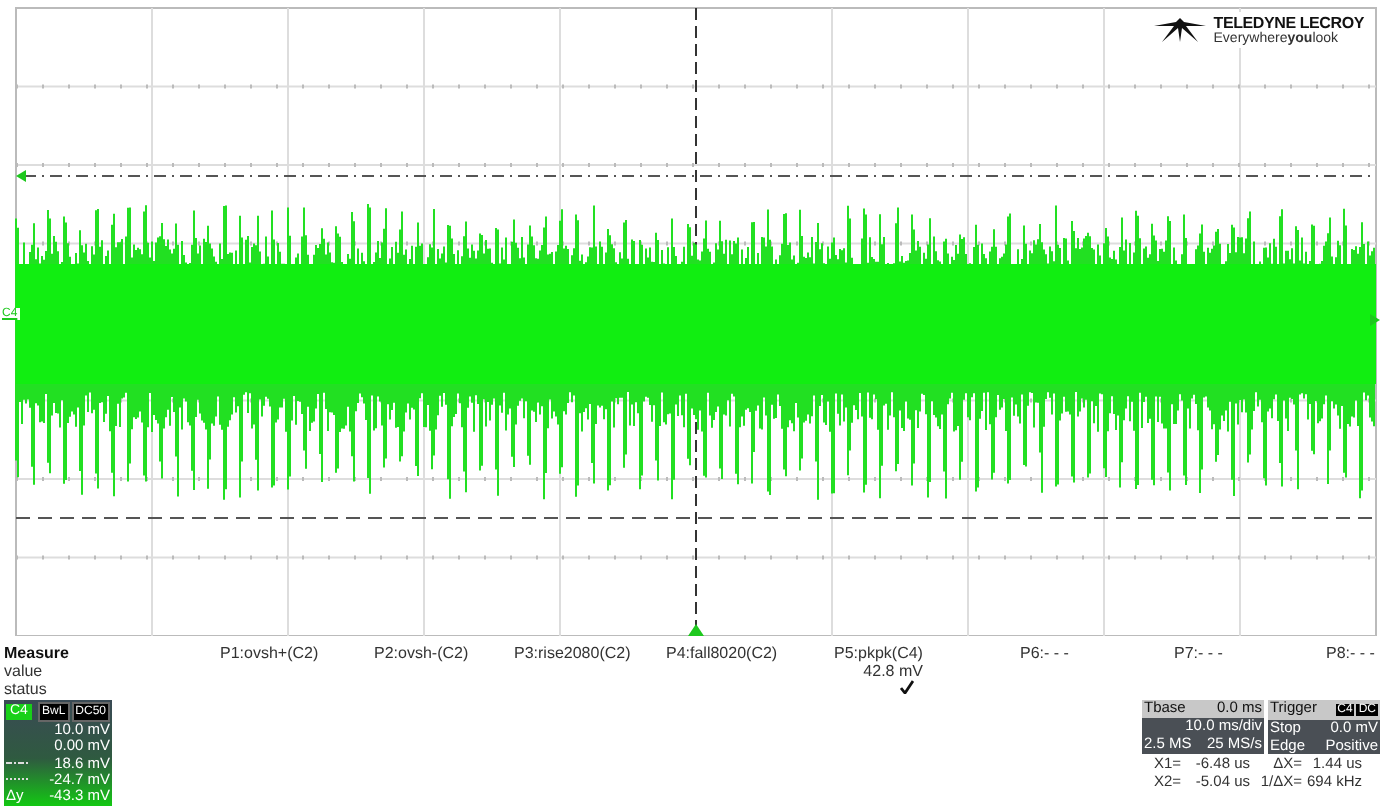 The image size is (1380, 806). Describe the element at coordinates (421, 653) in the screenshot. I see `parameter-label: P2:ovsh-(C2)` at that location.